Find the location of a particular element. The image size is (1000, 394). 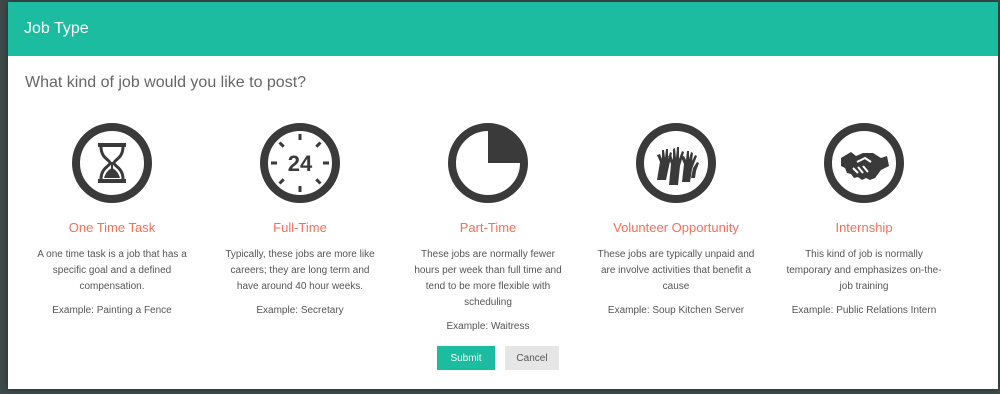

modal-header: Job Type is located at coordinates (503, 29).